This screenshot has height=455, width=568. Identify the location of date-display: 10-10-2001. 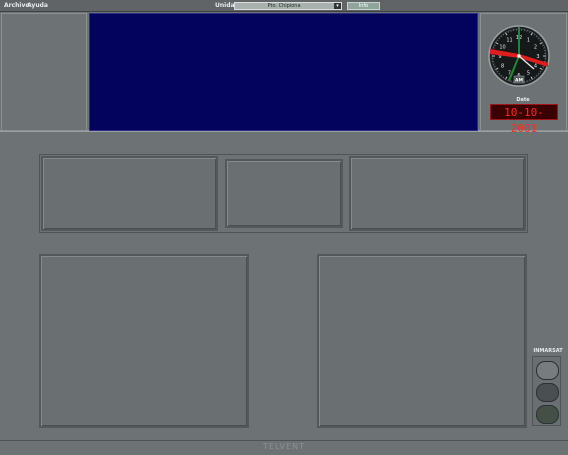
(524, 119).